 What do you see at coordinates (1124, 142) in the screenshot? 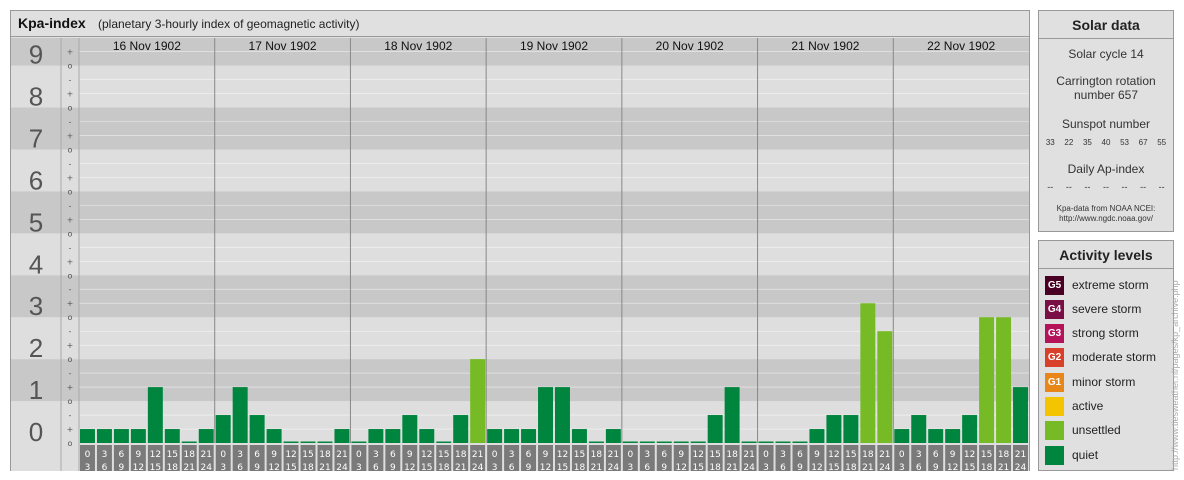
I see `sunspot-value: 53` at bounding box center [1124, 142].